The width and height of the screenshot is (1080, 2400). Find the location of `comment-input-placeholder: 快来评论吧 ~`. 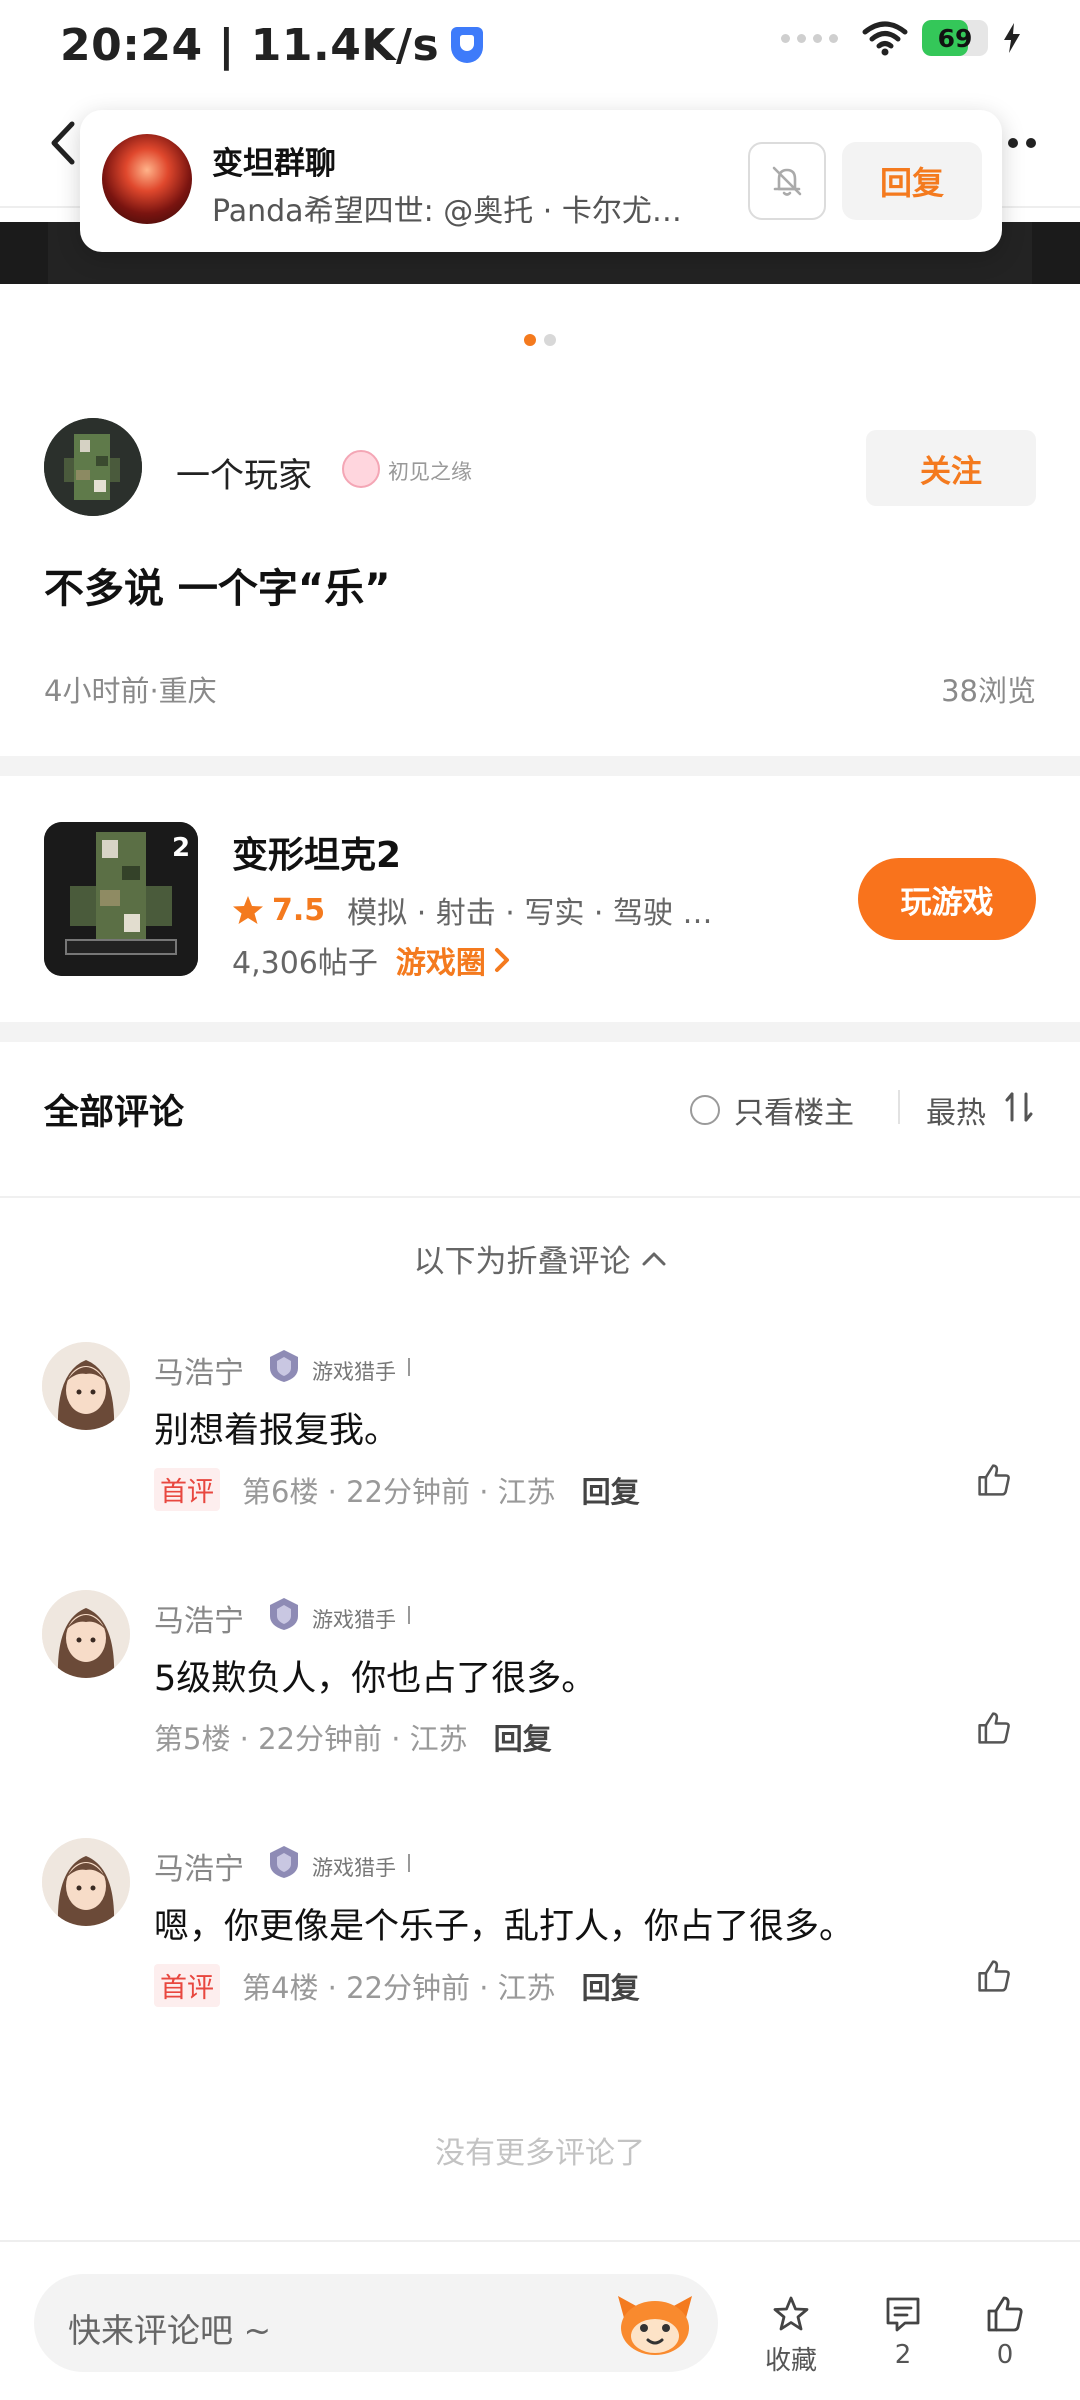

comment-input-placeholder: 快来评论吧 ~ is located at coordinates (170, 2330).